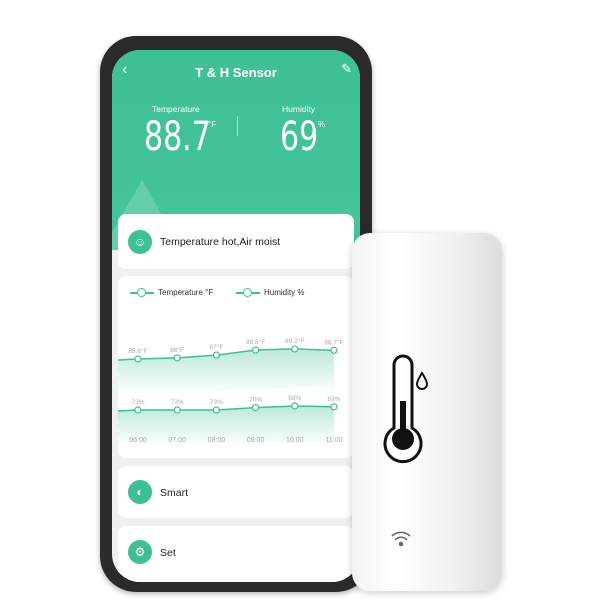  I want to click on face-icon: ☺, so click(140, 242).